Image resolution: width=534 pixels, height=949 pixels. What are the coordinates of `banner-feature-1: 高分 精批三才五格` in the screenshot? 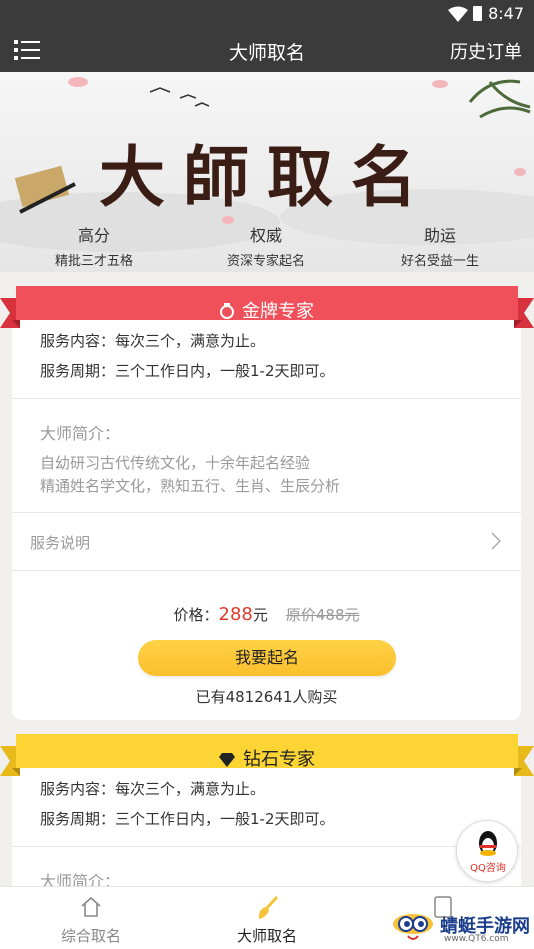 It's located at (93, 247).